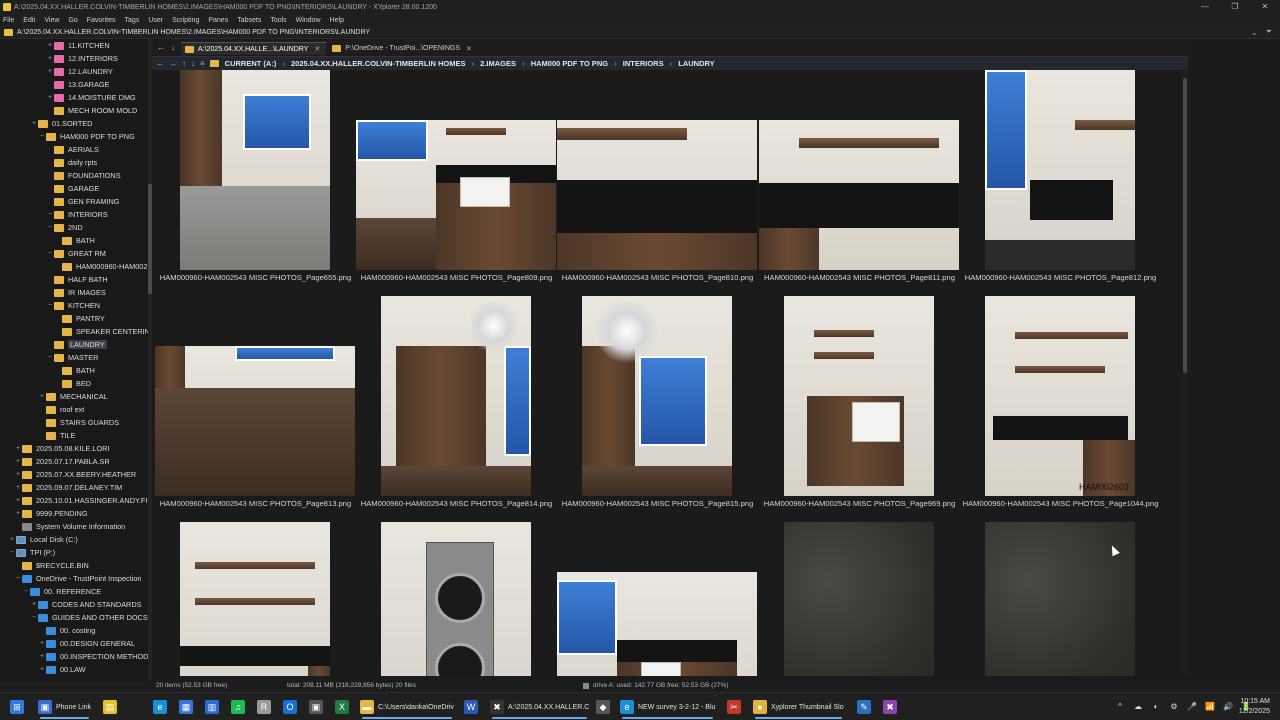 The image size is (1280, 720). I want to click on menu-item-edit: Edit, so click(29, 20).